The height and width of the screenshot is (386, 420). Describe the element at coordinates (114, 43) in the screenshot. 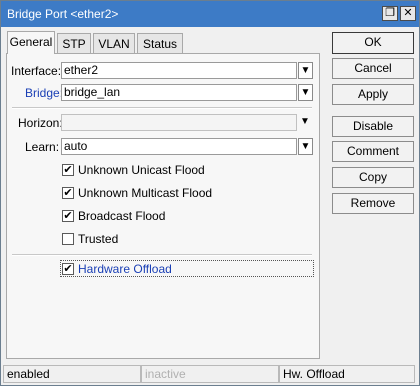

I see `tab-vlan: VLAN` at that location.